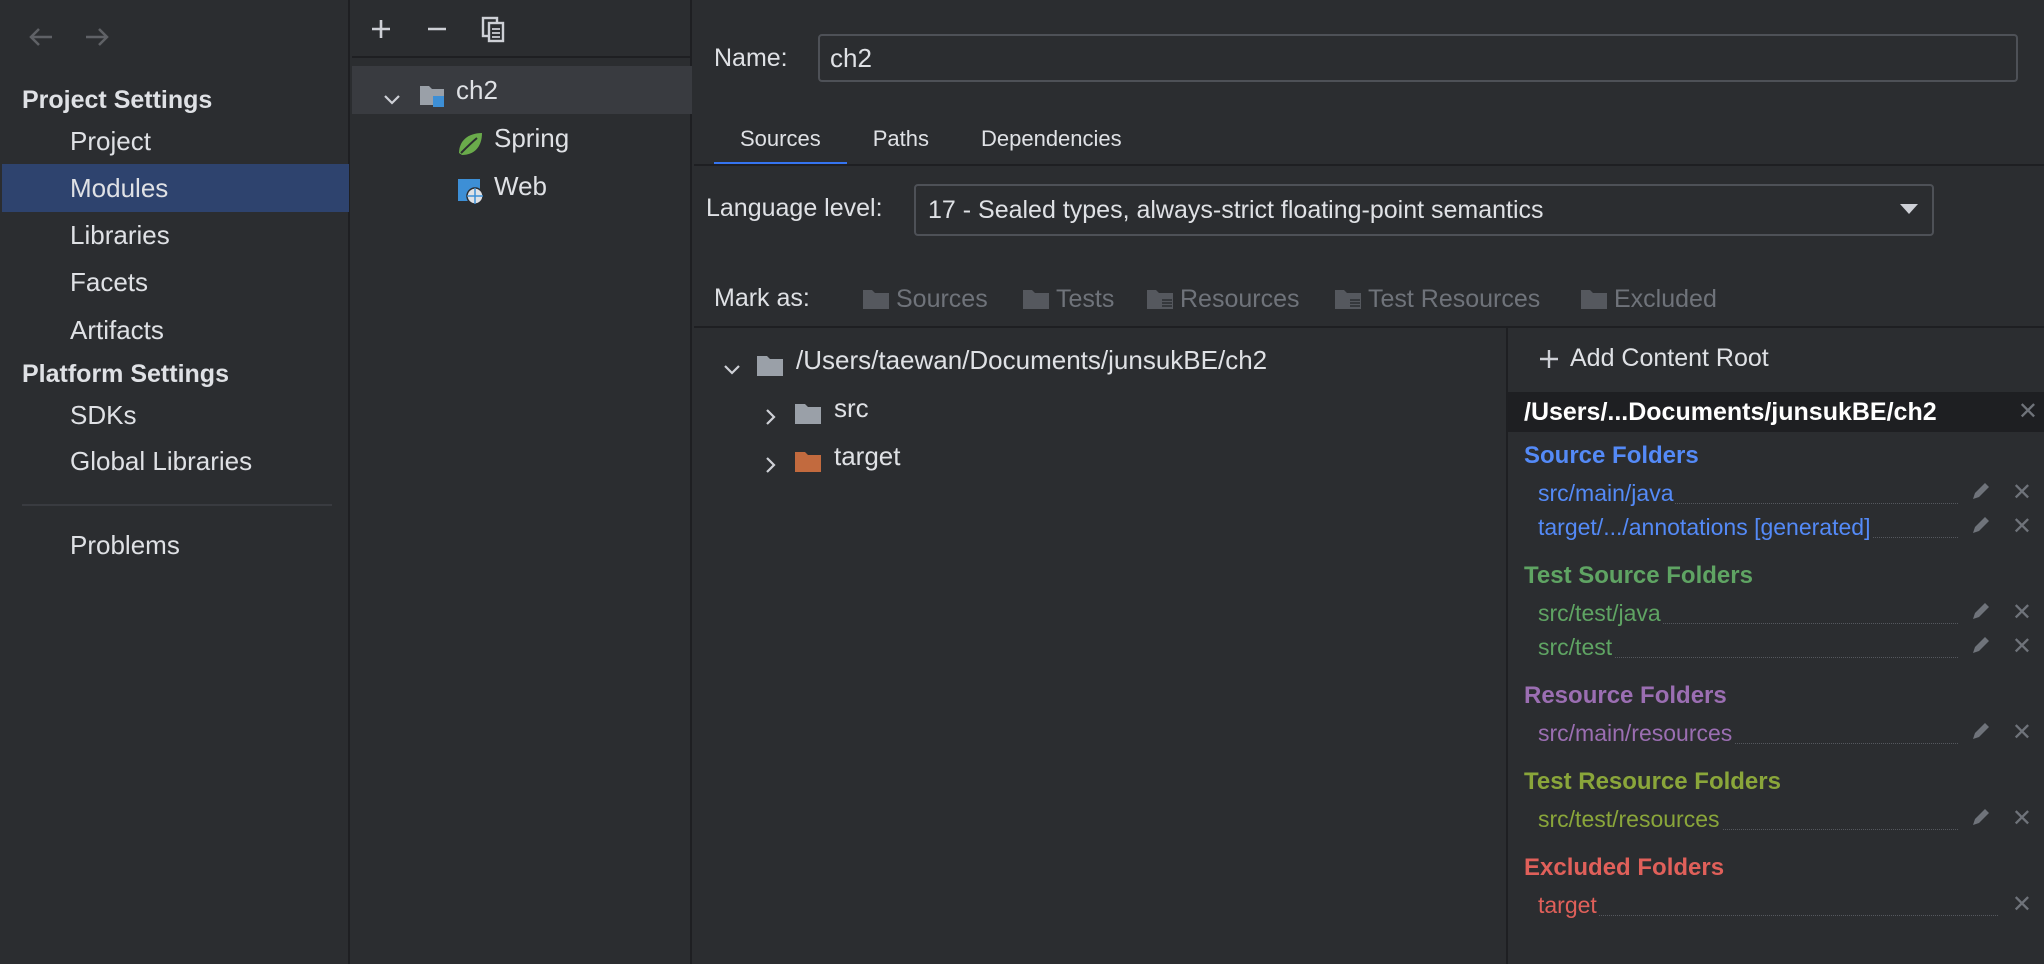 Image resolution: width=2044 pixels, height=964 pixels. Describe the element at coordinates (175, 330) in the screenshot. I see `sidebar-item-artifacts: Artifacts` at that location.